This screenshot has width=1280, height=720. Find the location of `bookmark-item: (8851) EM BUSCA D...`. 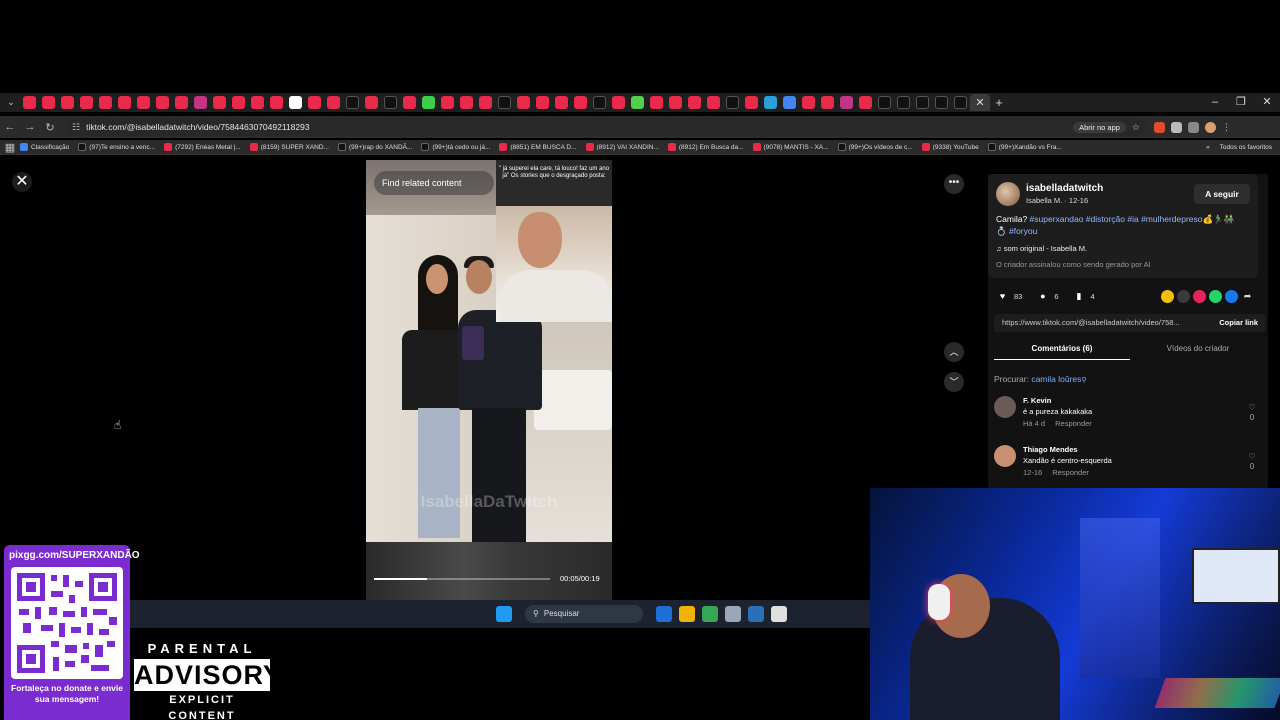

bookmark-item: (8851) EM BUSCA D... is located at coordinates (538, 147).